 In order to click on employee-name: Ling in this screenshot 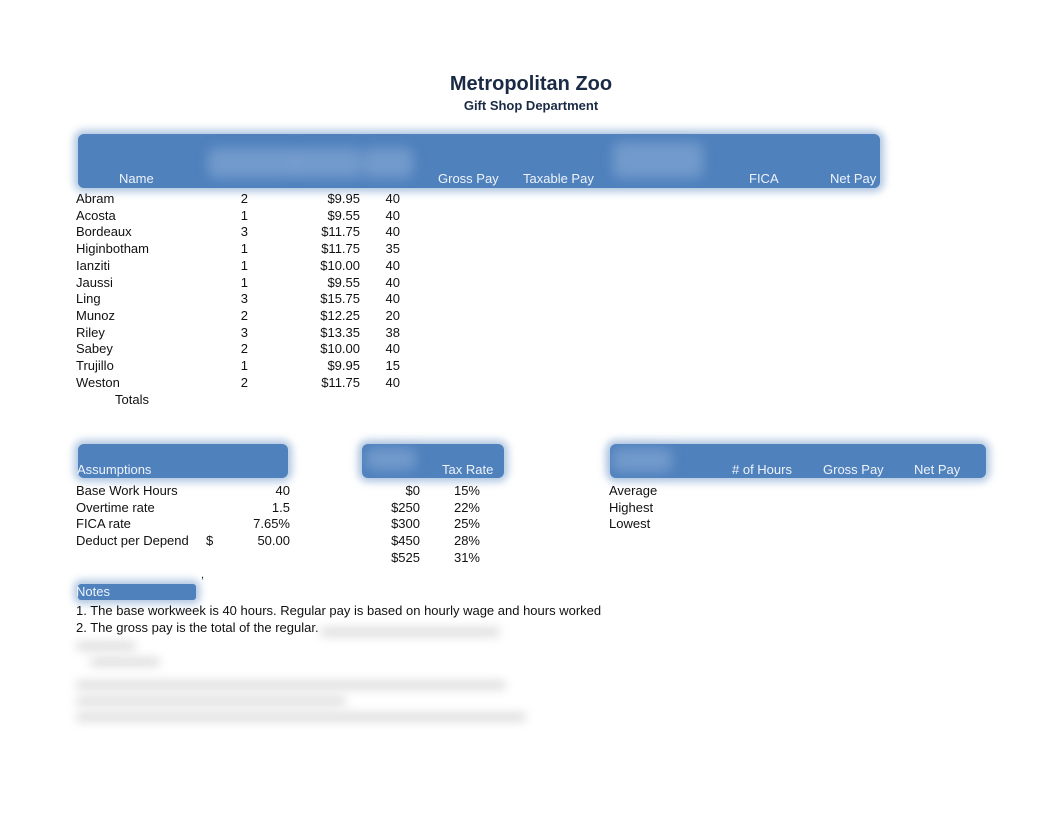, I will do `click(88, 299)`.